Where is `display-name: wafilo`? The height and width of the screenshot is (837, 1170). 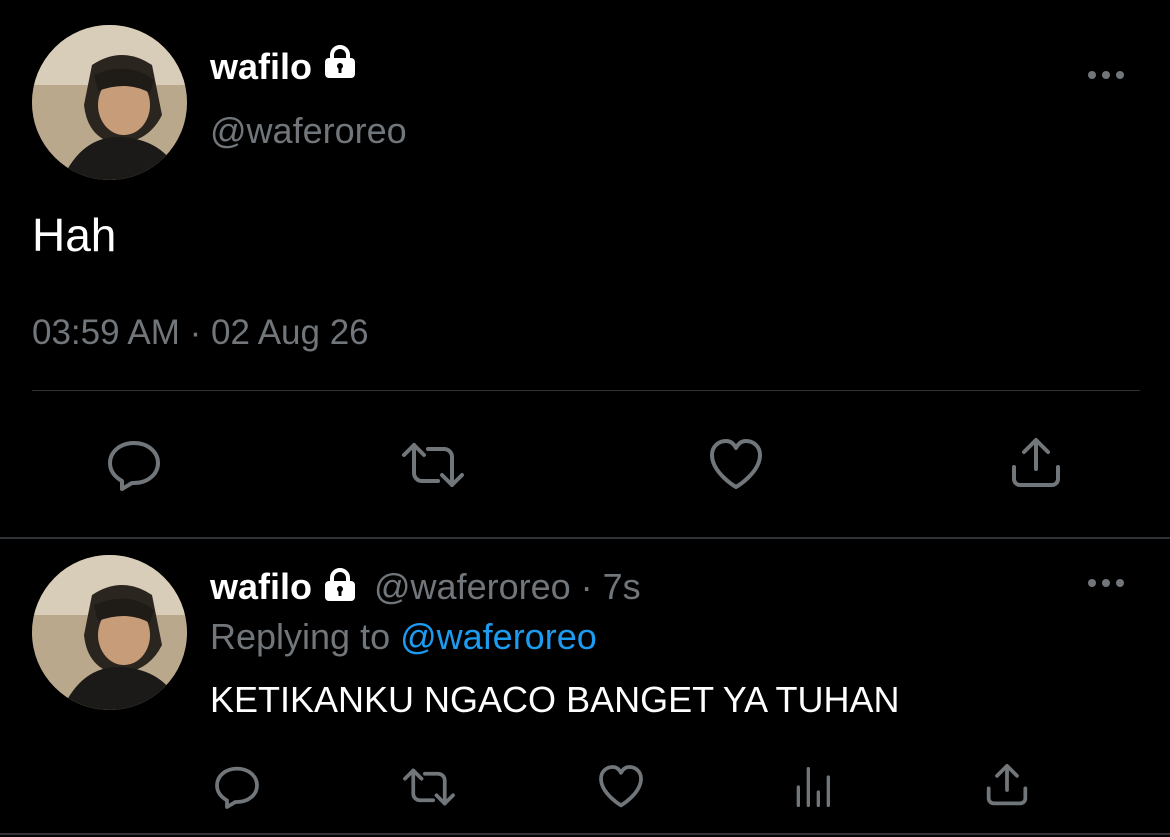 display-name: wafilo is located at coordinates (284, 66).